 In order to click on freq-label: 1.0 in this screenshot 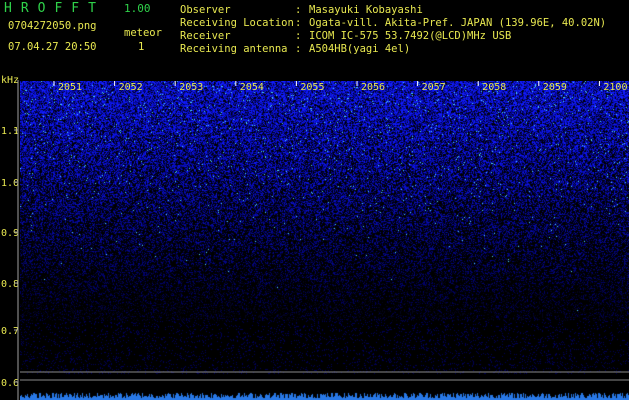, I will do `click(10, 183)`.